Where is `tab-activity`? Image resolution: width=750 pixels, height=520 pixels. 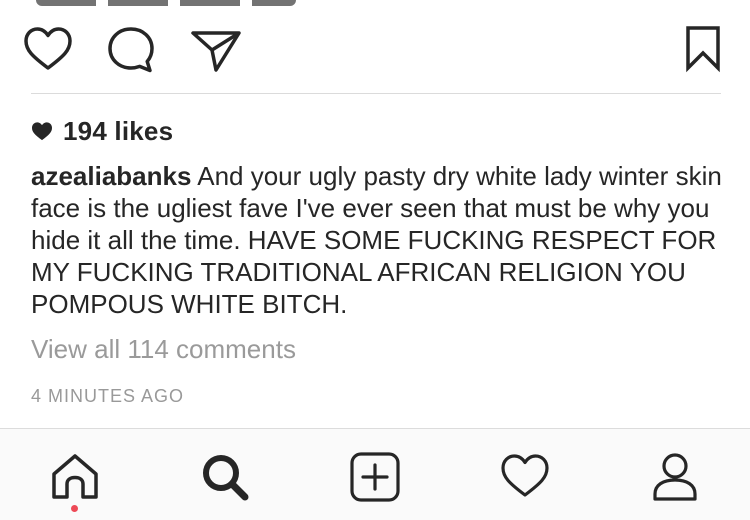
tab-activity is located at coordinates (525, 477).